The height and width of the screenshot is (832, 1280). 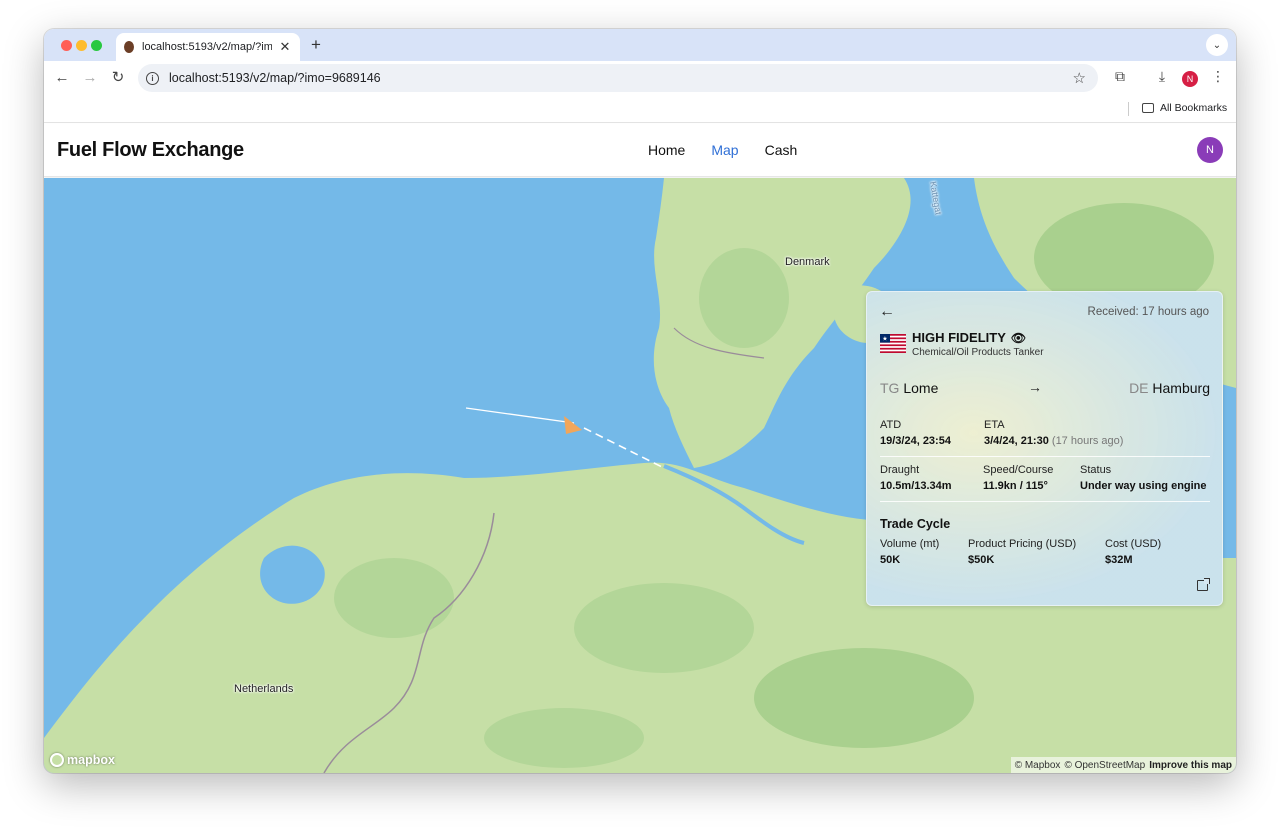 What do you see at coordinates (1035, 387) in the screenshot?
I see `route-arrow-icon: →` at bounding box center [1035, 387].